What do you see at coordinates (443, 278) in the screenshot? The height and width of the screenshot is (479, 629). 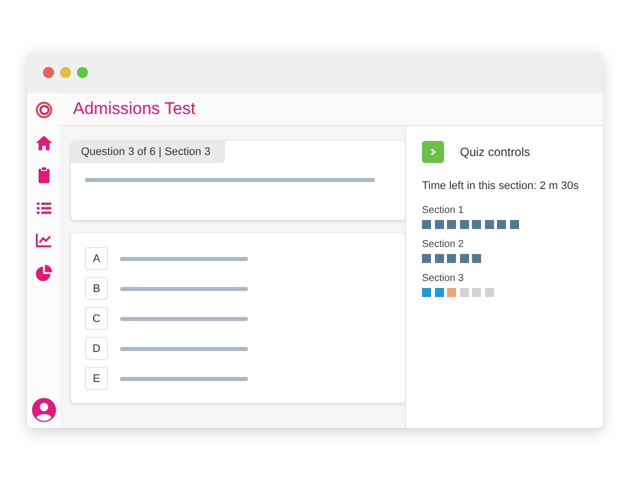 I see `section-label: Section 3` at bounding box center [443, 278].